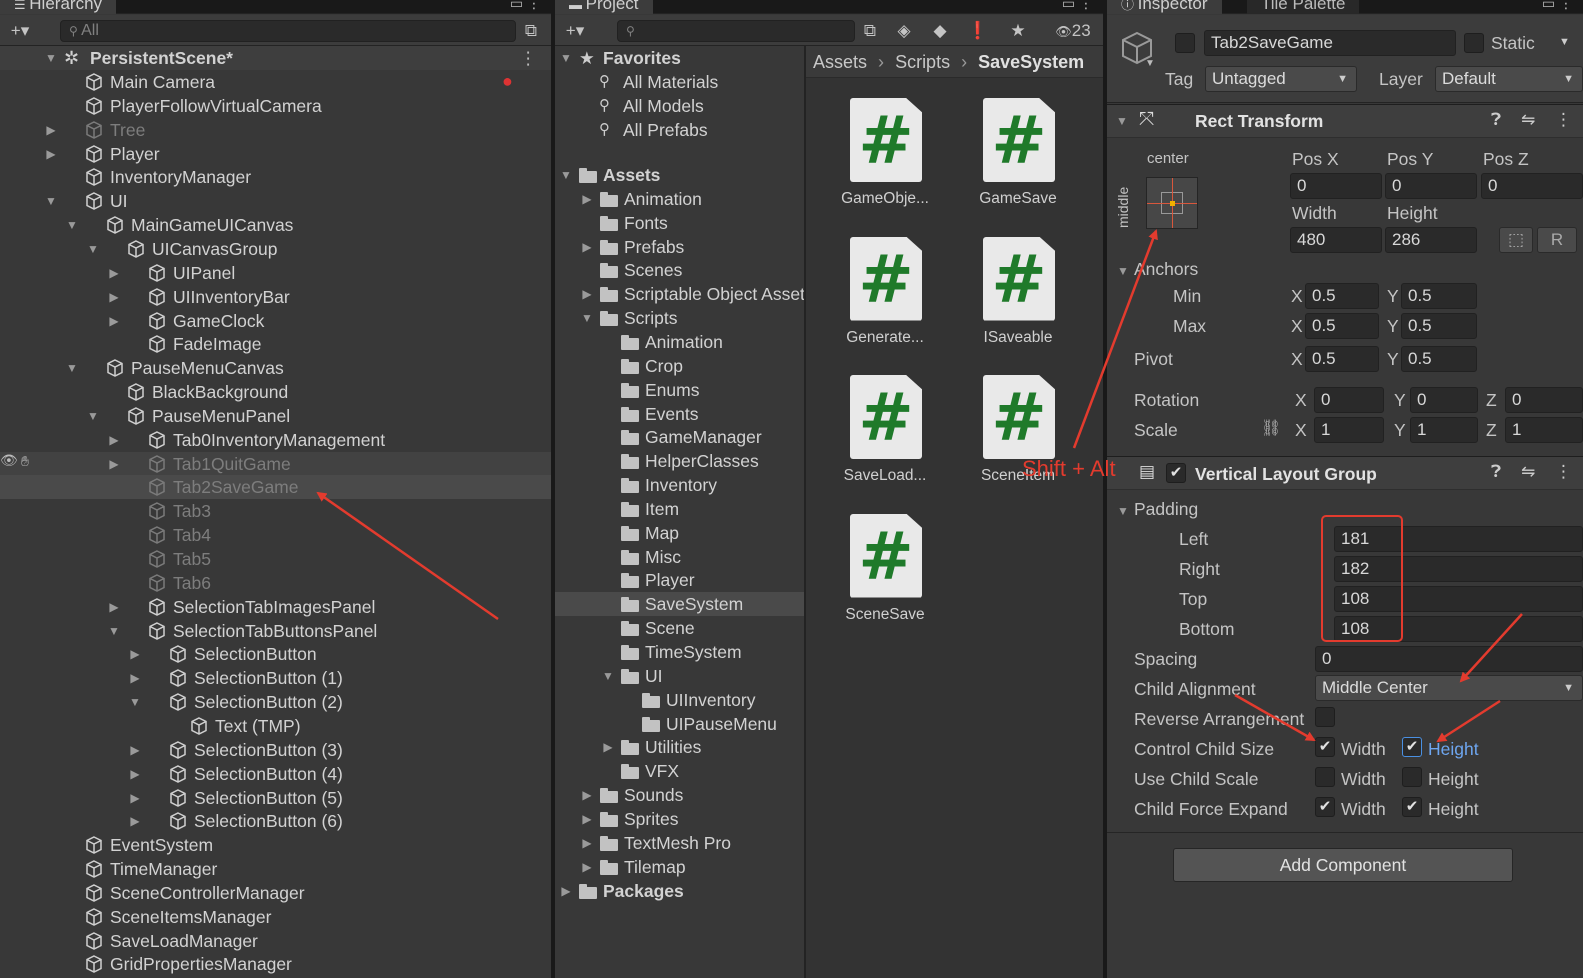 The width and height of the screenshot is (1583, 978). Describe the element at coordinates (1444, 430) in the screenshot. I see `scale-y-field: 1` at that location.